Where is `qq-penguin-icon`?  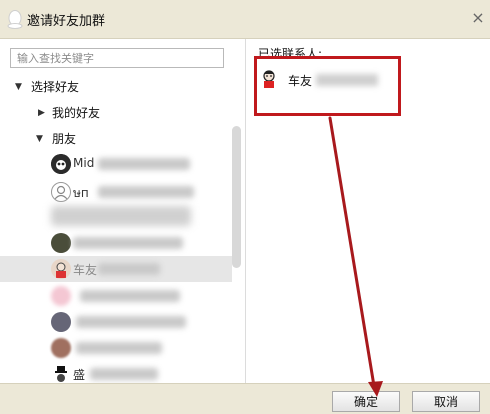
qq-penguin-icon is located at coordinates (15, 19).